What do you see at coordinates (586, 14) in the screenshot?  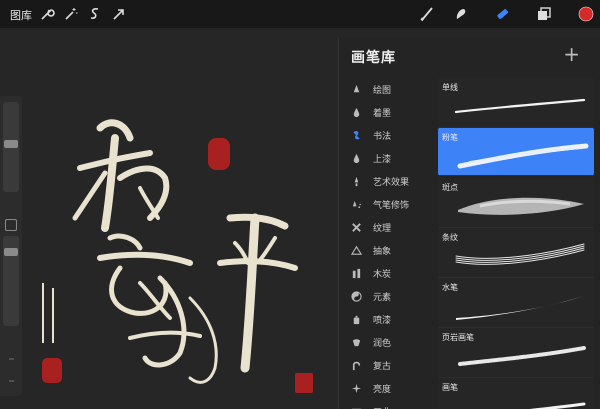 I see `color-icon` at bounding box center [586, 14].